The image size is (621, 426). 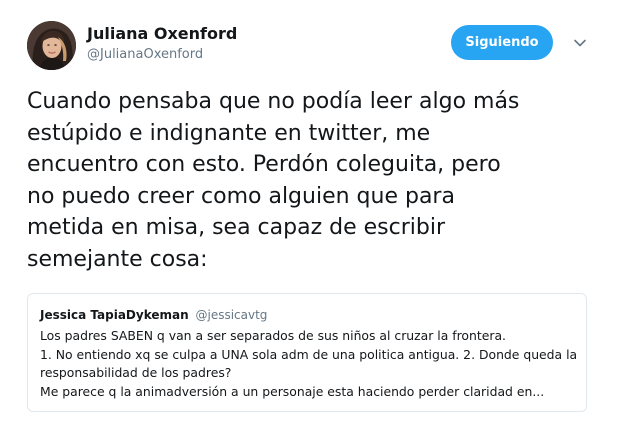 What do you see at coordinates (502, 42) in the screenshot?
I see `following-button: Siguiendo` at bounding box center [502, 42].